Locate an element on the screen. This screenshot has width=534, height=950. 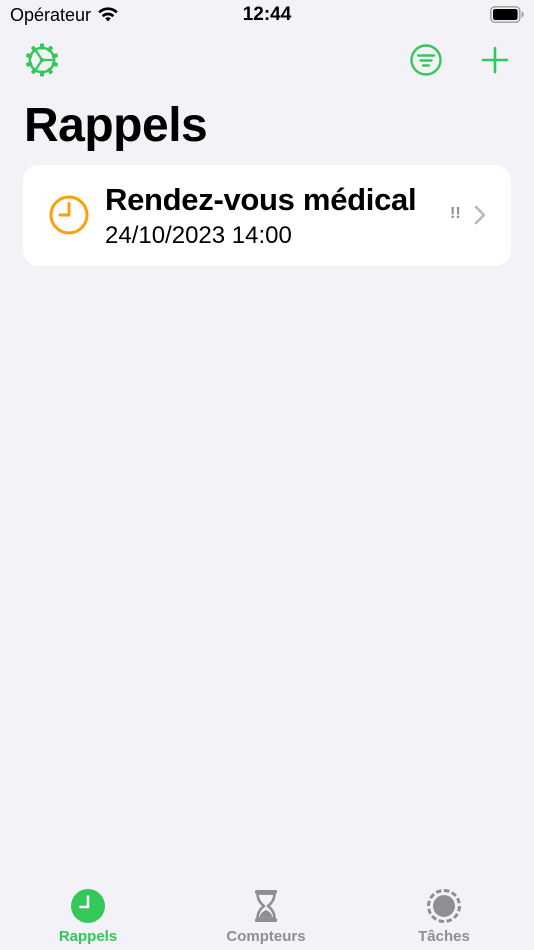
settings-gear-icon is located at coordinates (42, 60).